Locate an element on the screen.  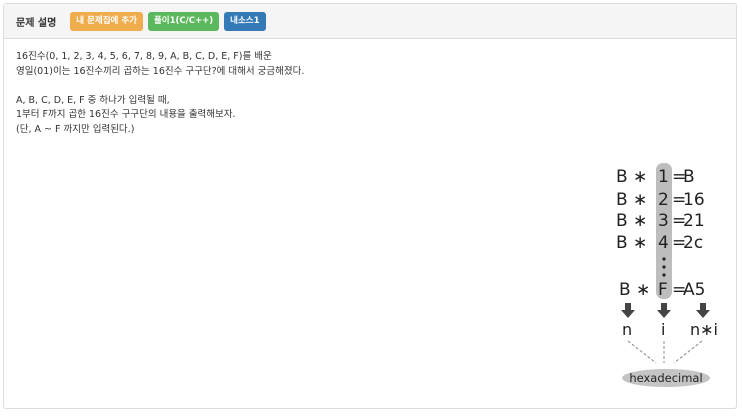
row-2-op: ∗ is located at coordinates (640, 200).